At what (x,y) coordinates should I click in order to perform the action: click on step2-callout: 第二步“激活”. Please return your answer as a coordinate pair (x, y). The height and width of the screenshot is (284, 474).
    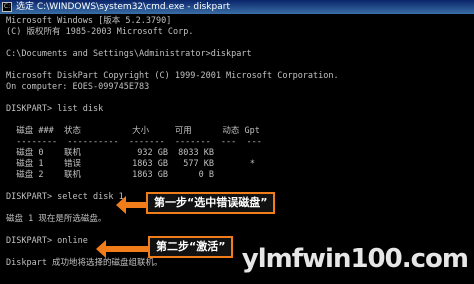
    Looking at the image, I should click on (191, 247).